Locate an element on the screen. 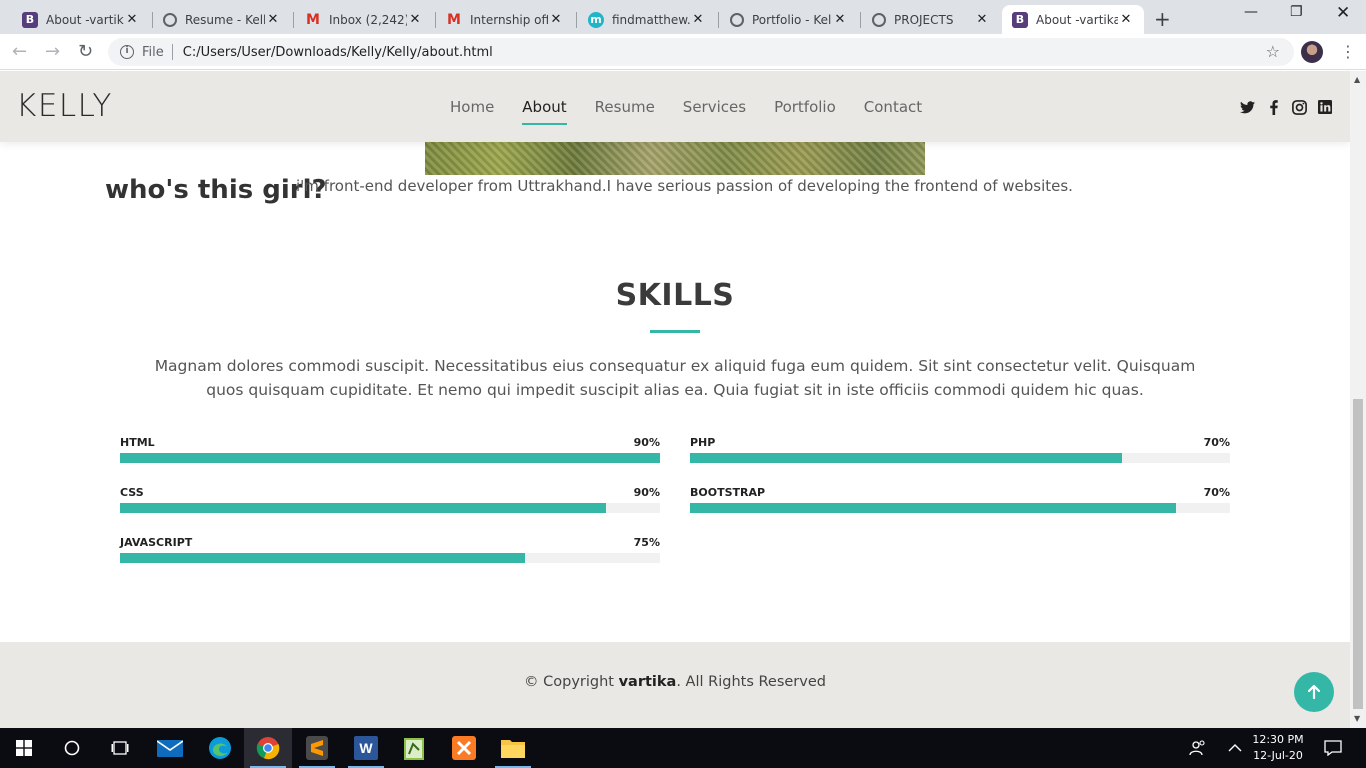 The height and width of the screenshot is (768, 1366). close-window-icon: ✕ is located at coordinates (1343, 13).